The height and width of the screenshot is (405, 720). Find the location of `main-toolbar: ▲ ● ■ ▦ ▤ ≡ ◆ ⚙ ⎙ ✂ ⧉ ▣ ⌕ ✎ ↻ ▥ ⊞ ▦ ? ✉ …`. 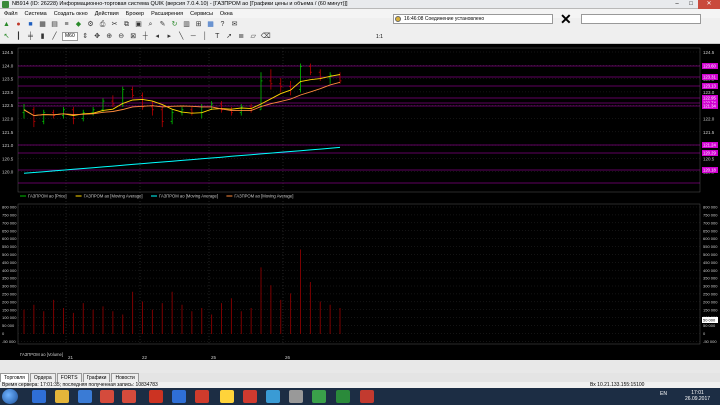

main-toolbar: ▲ ● ■ ▦ ▤ ≡ ◆ ⚙ ⎙ ✂ ⧉ ▣ ⌕ ✎ ↻ ▥ ⊞ ▦ ? ✉ … is located at coordinates (360, 28).